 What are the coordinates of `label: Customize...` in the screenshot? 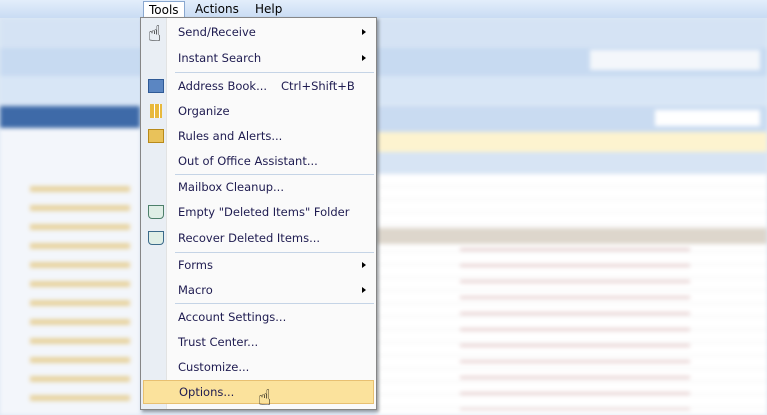 It's located at (214, 367).